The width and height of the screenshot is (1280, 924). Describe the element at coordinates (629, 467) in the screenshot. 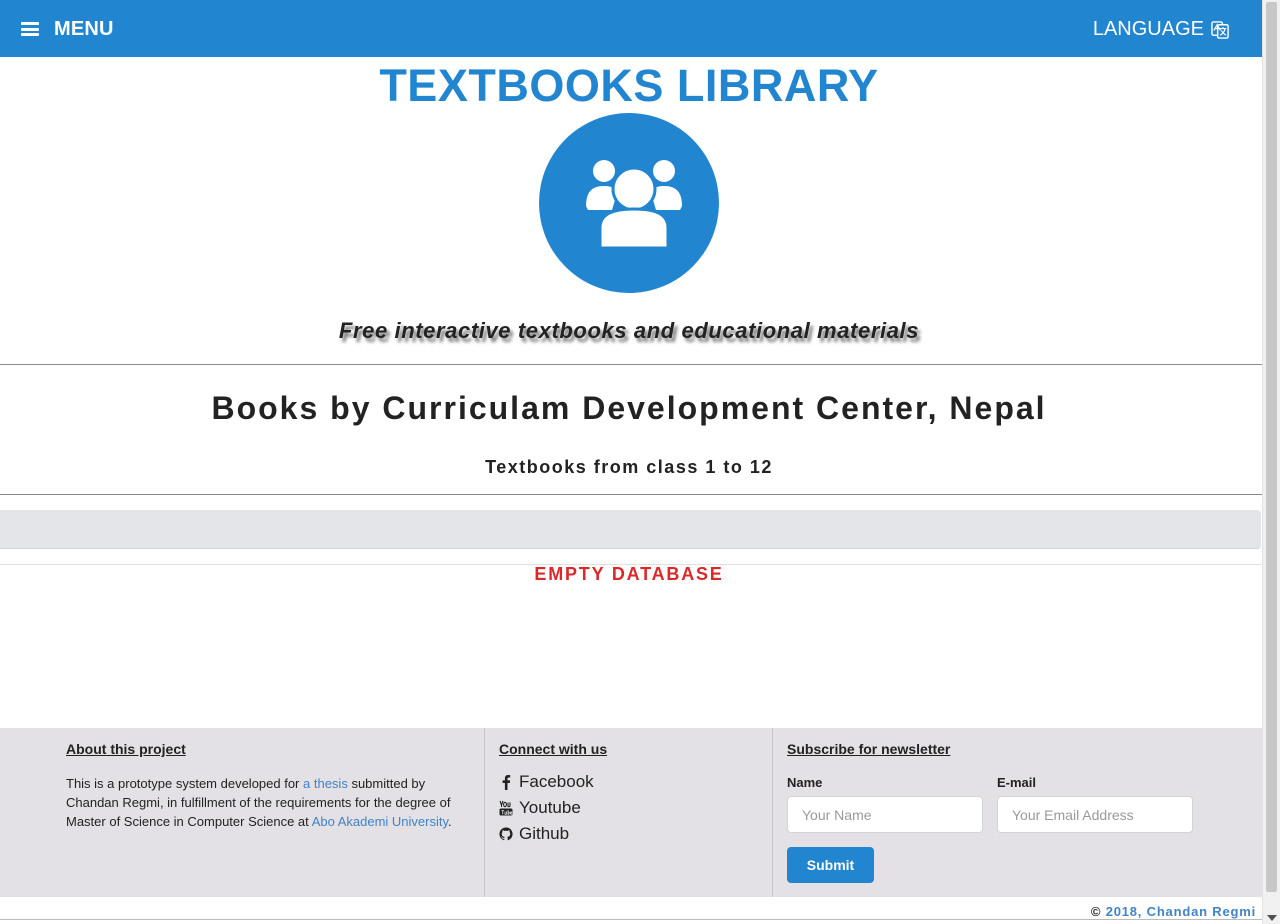

I see `section-subtitle: Textbooks from class 1 to 12` at that location.